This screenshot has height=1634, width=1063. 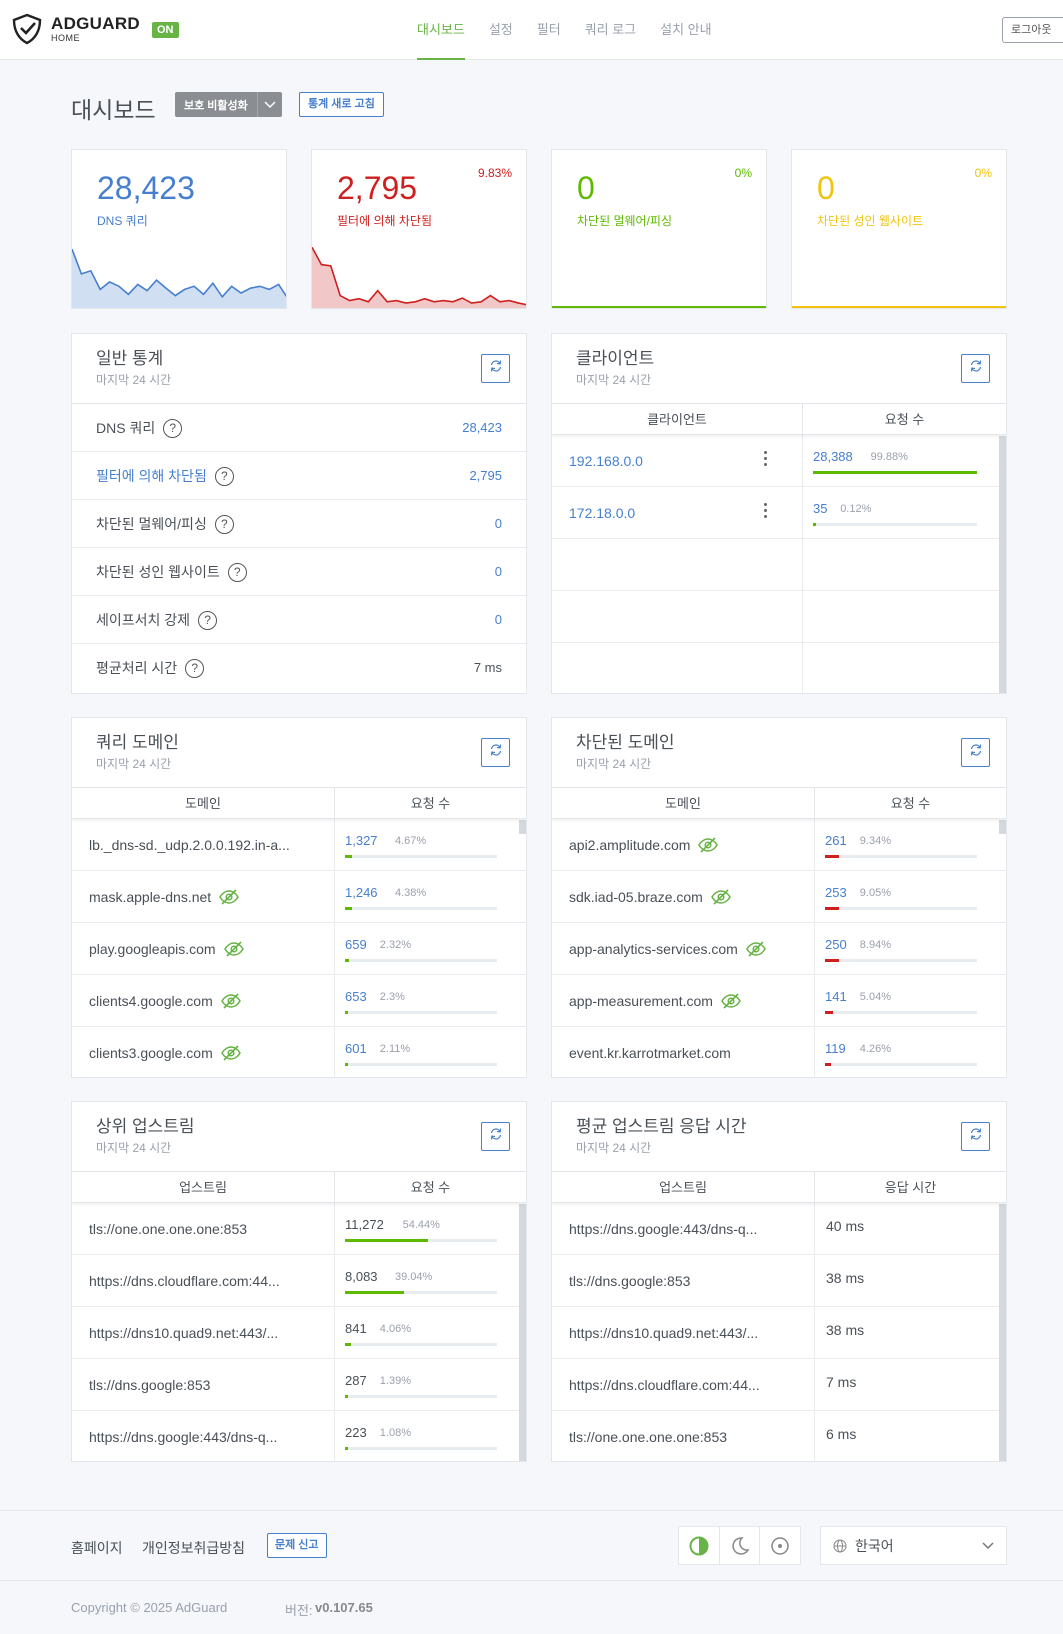 I want to click on general-stat-label: 필터에 의해 차단됨, so click(x=151, y=476).